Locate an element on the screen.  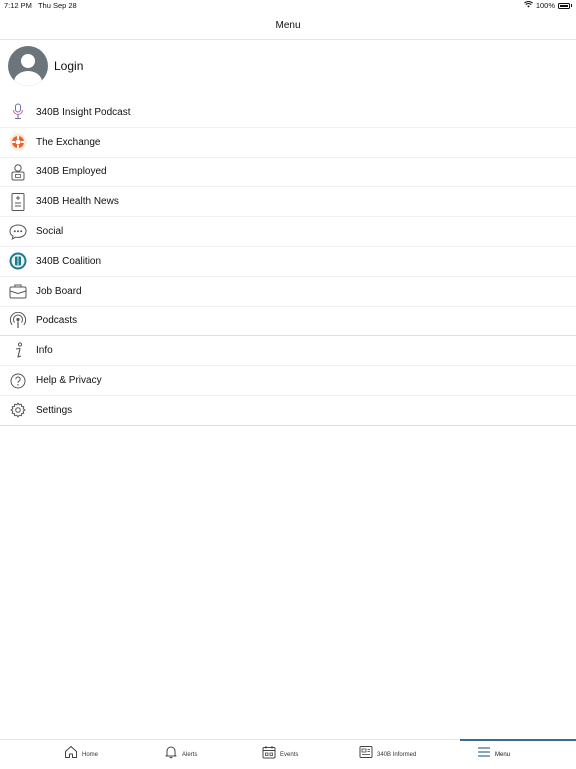
menu-item-info: Info is located at coordinates (288, 351).